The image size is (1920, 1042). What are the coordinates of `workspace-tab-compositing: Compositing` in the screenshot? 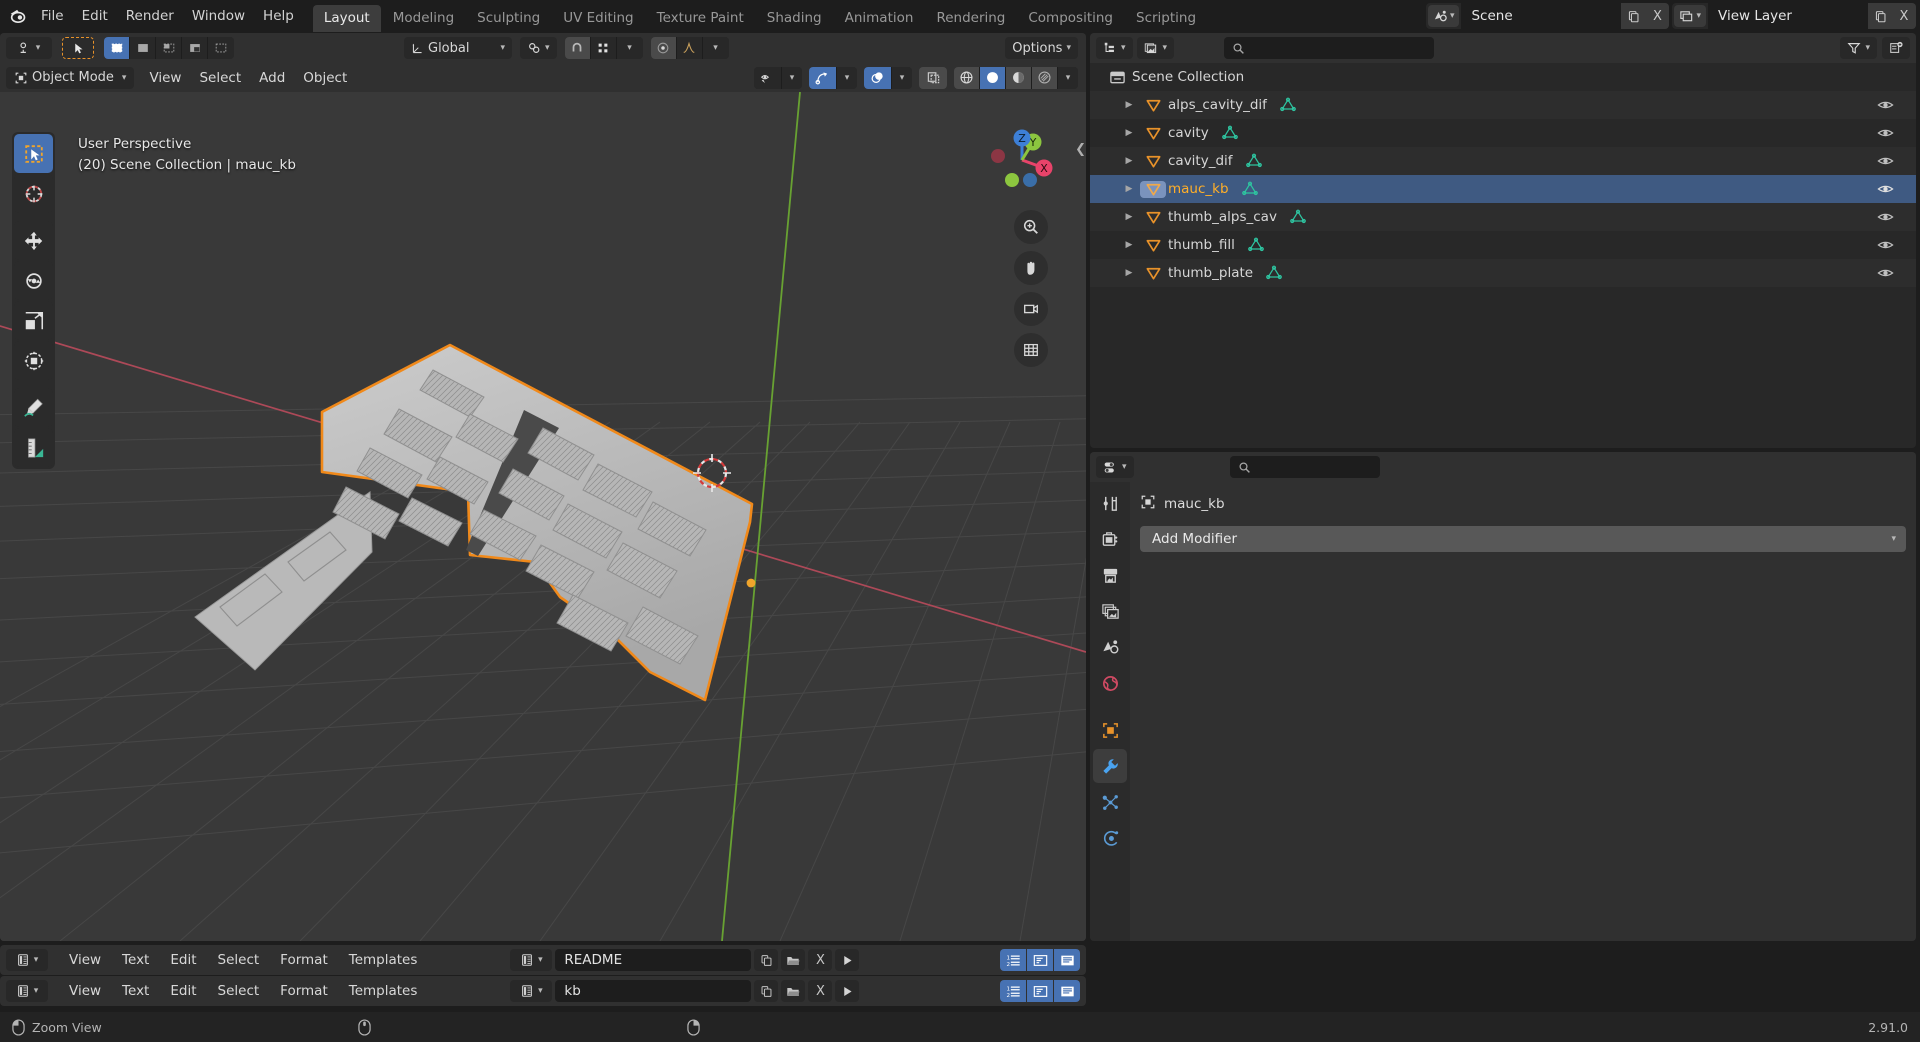 It's located at (1070, 18).